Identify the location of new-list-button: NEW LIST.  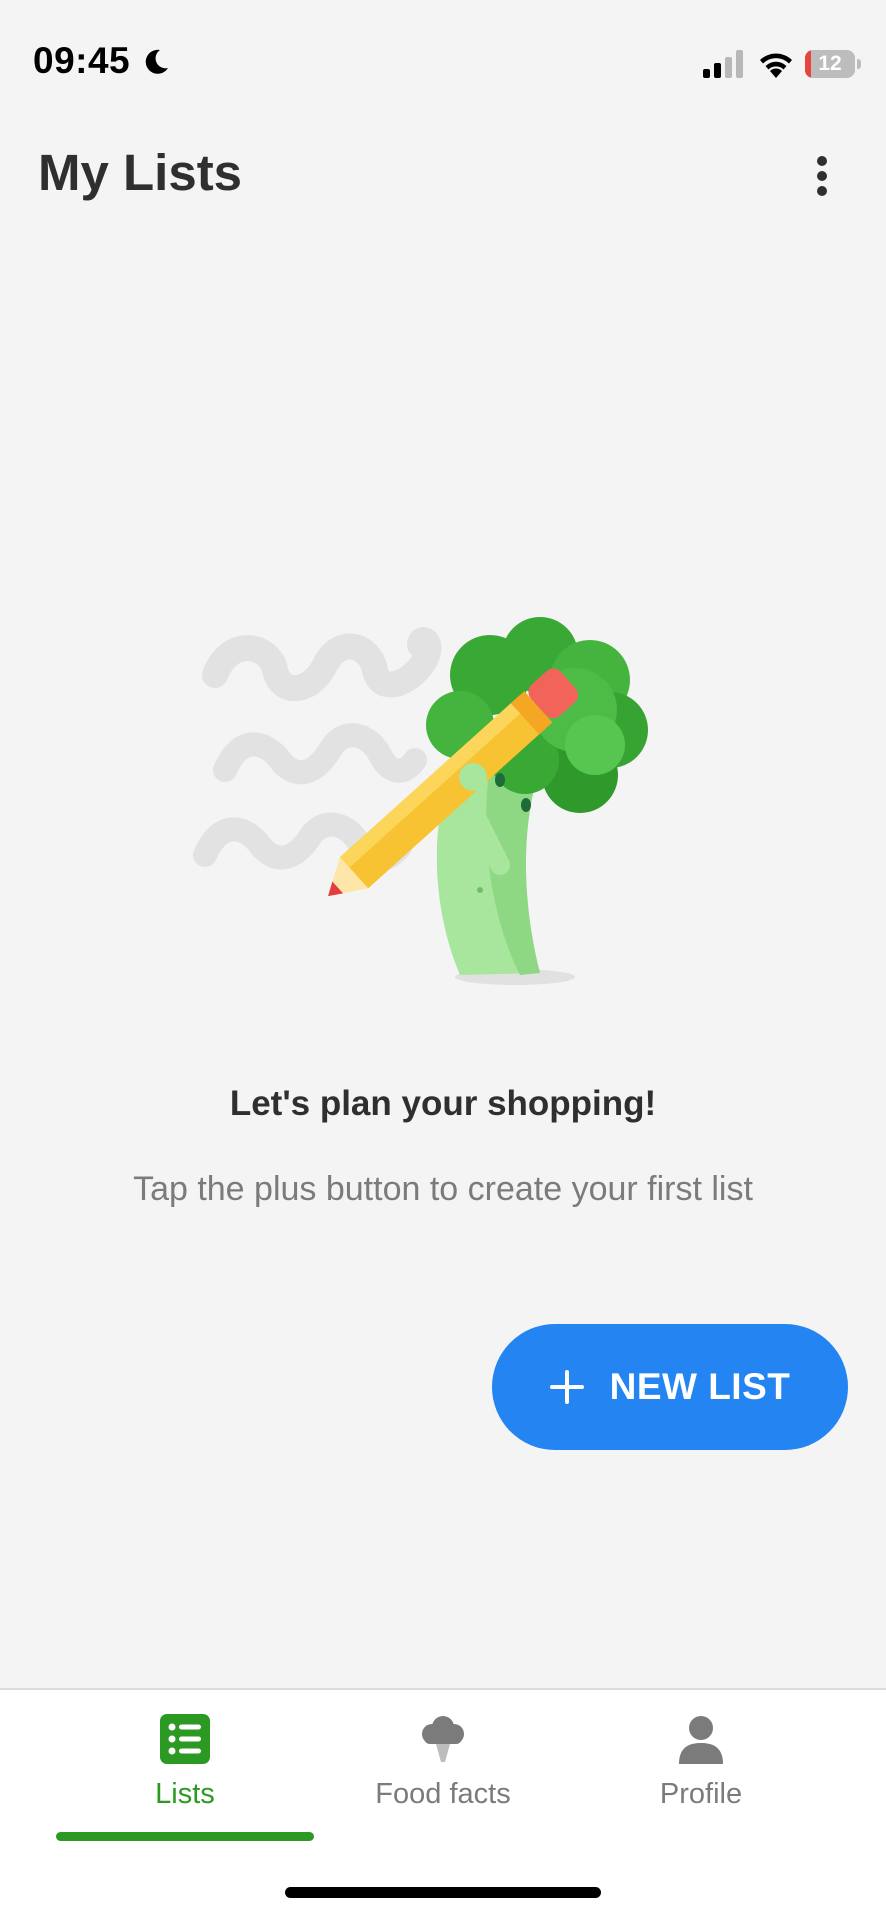
(670, 1387).